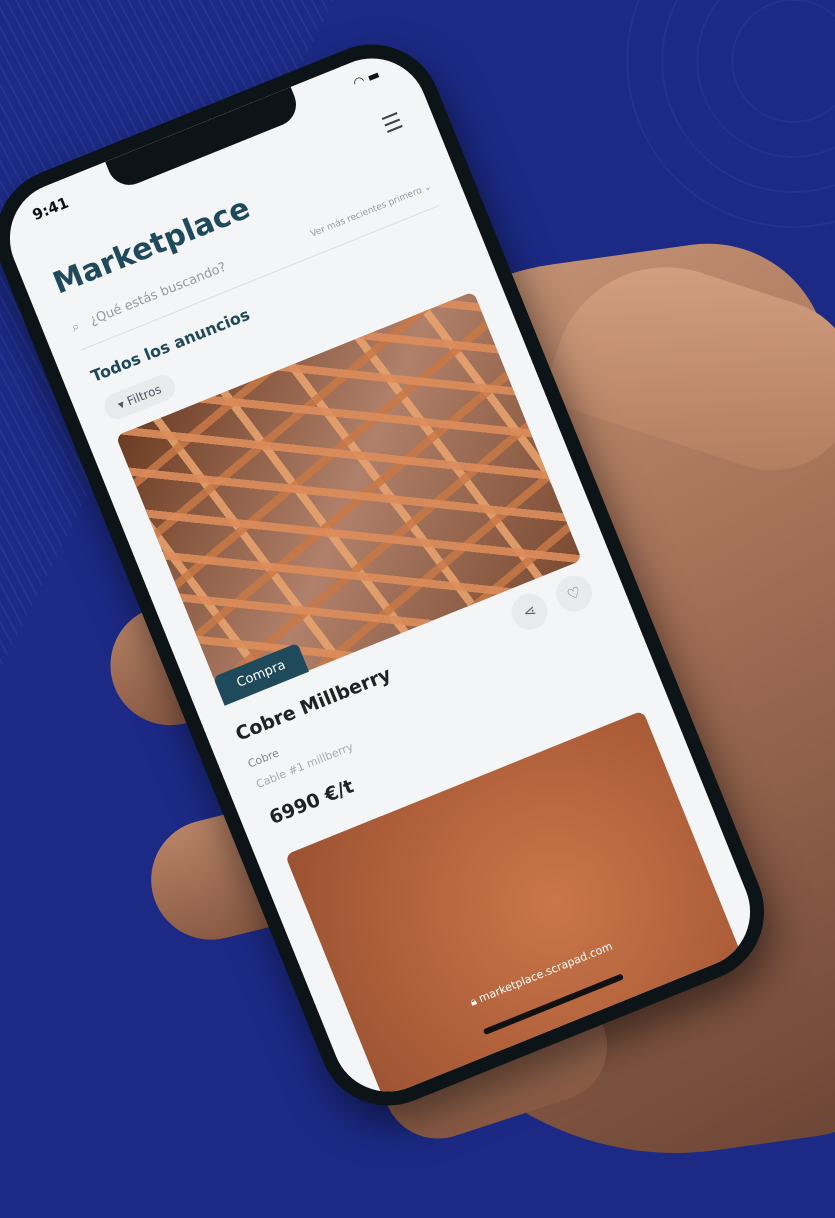 This screenshot has height=1218, width=835. Describe the element at coordinates (574, 594) in the screenshot. I see `heart-icon: ♡` at that location.